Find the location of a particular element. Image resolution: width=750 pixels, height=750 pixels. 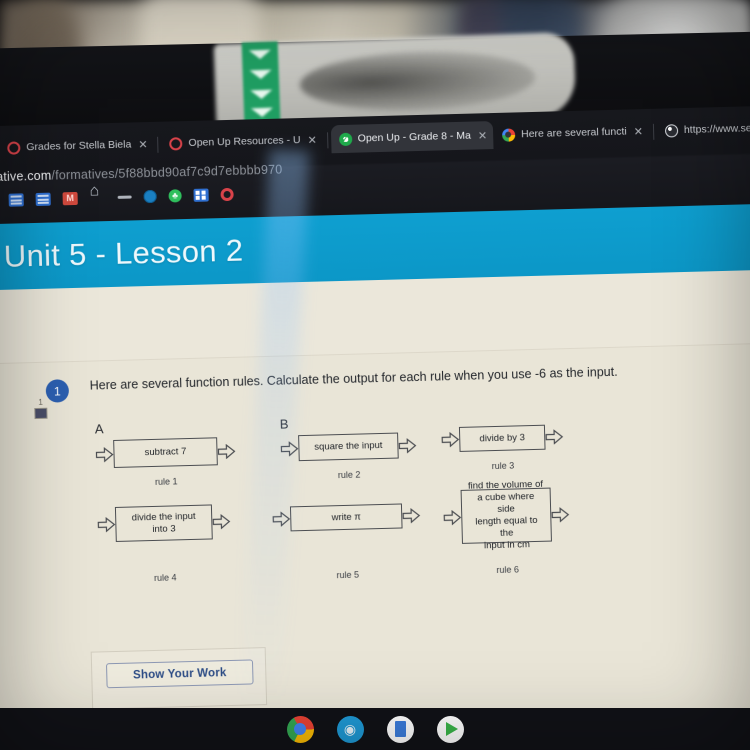

rule-label: rule 2 is located at coordinates (349, 475).